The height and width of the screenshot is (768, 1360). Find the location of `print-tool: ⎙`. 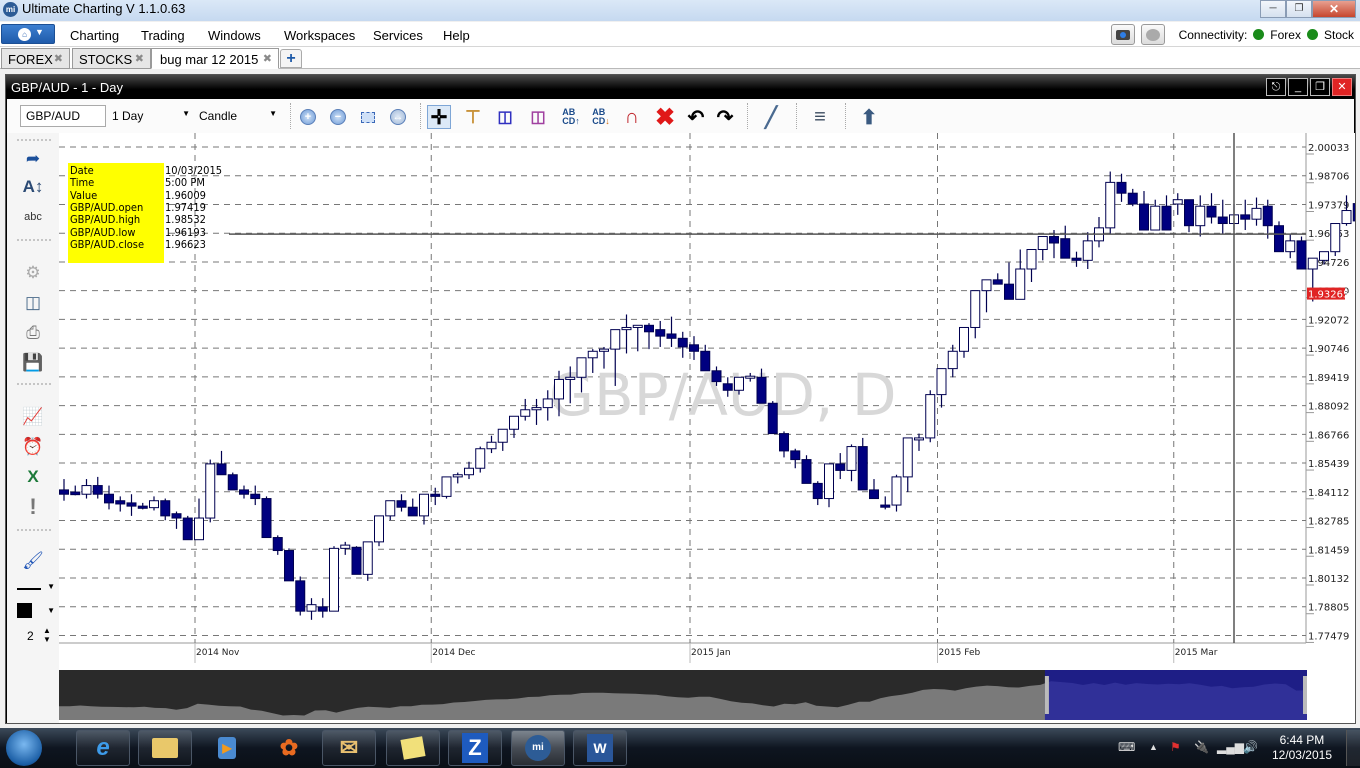

print-tool: ⎙ is located at coordinates (33, 333).